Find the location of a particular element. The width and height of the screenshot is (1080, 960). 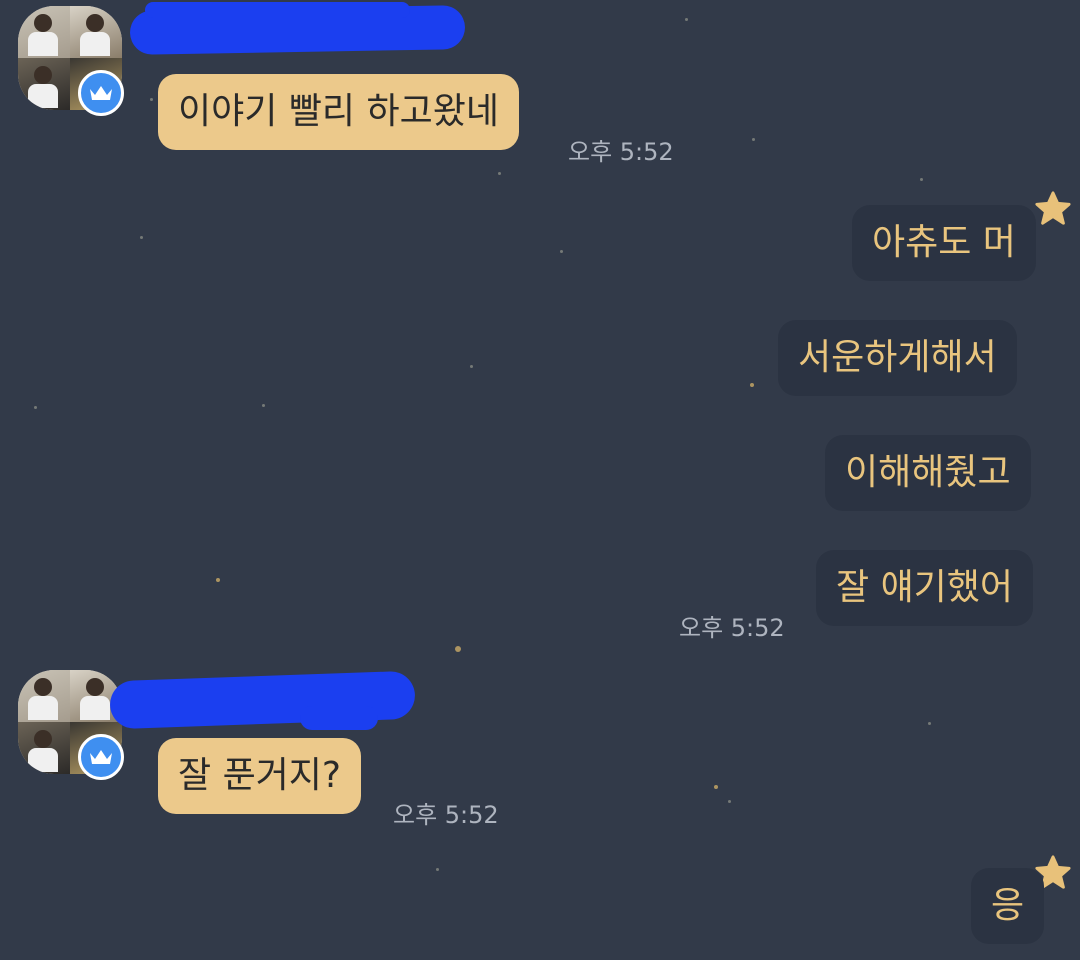

message-bubble-outgoing: 서운하게해서 is located at coordinates (897, 358).